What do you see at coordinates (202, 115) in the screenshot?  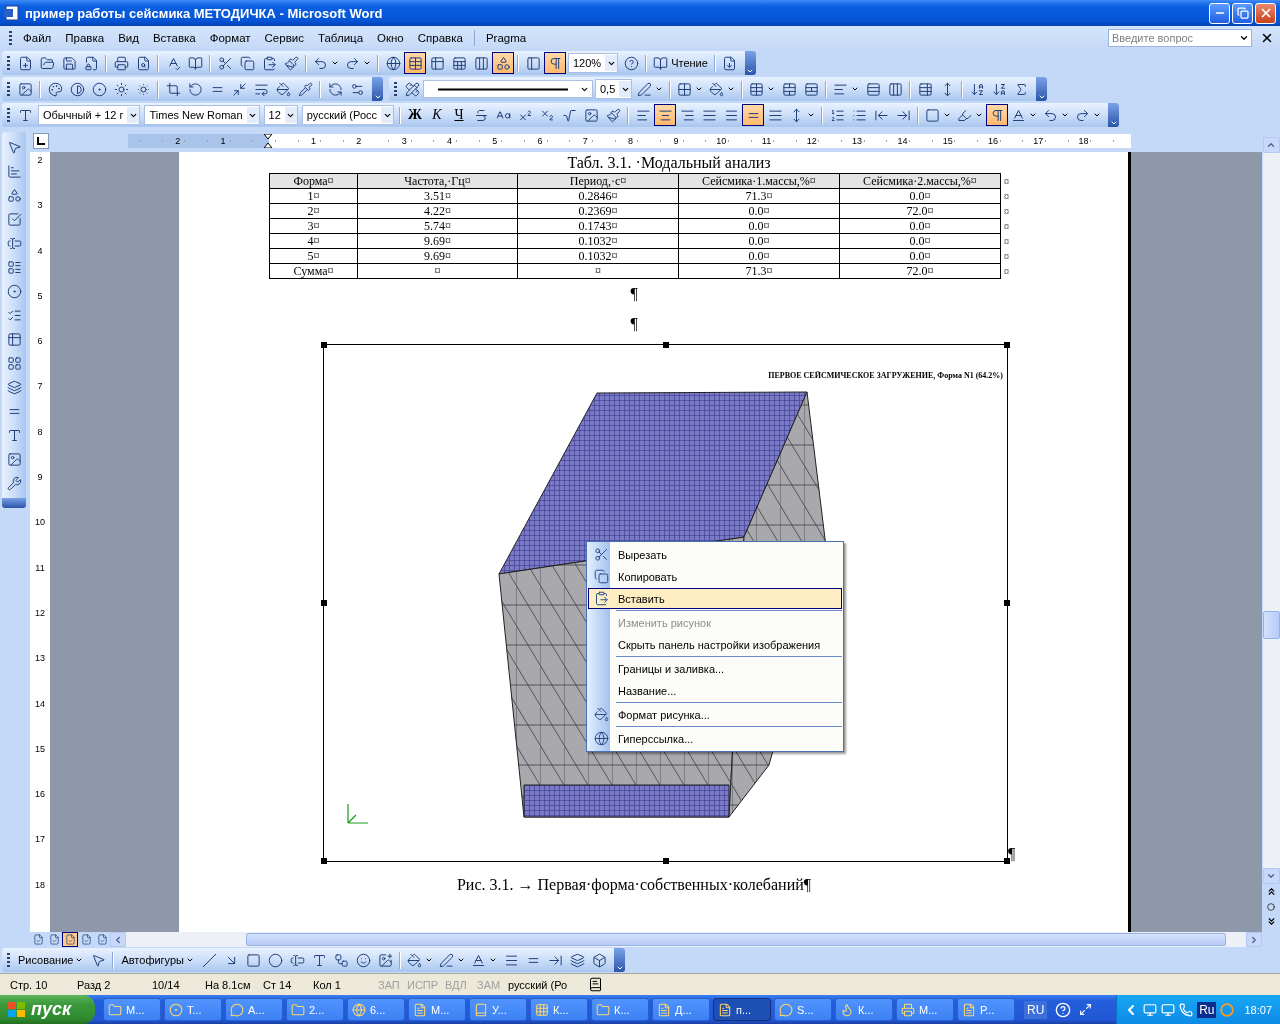 I see `dropdown-field: Times New Roman` at bounding box center [202, 115].